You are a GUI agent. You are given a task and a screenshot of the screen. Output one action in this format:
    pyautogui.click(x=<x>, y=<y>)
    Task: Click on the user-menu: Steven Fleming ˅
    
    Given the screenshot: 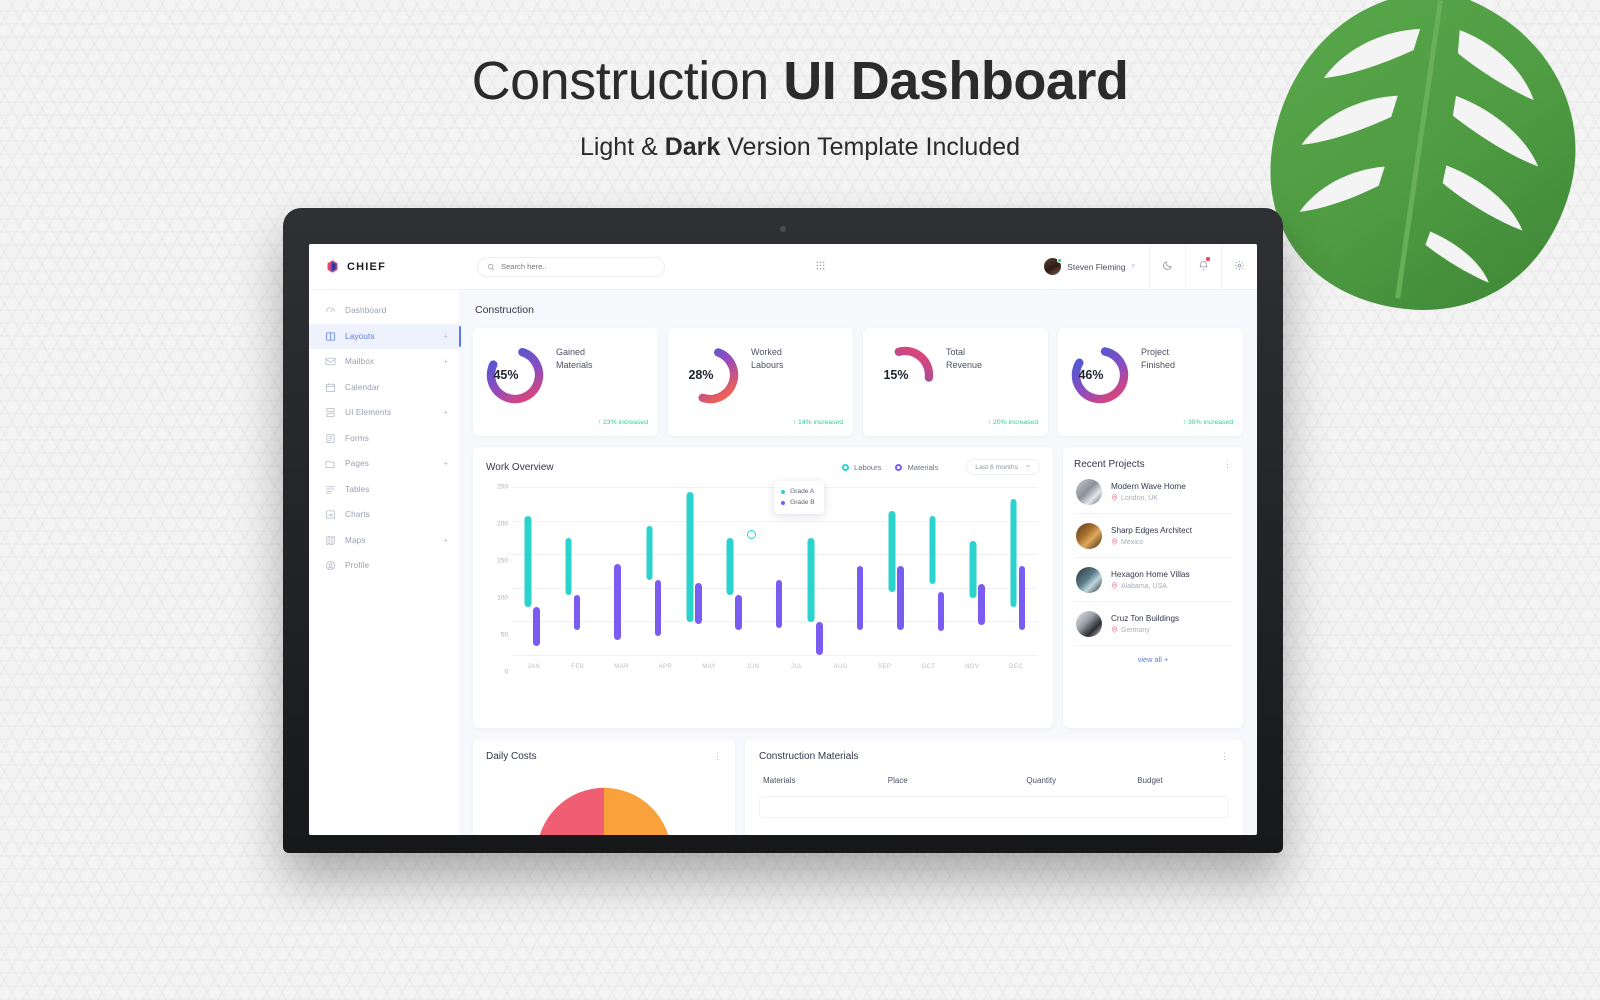 What is the action you would take?
    pyautogui.click(x=1096, y=266)
    